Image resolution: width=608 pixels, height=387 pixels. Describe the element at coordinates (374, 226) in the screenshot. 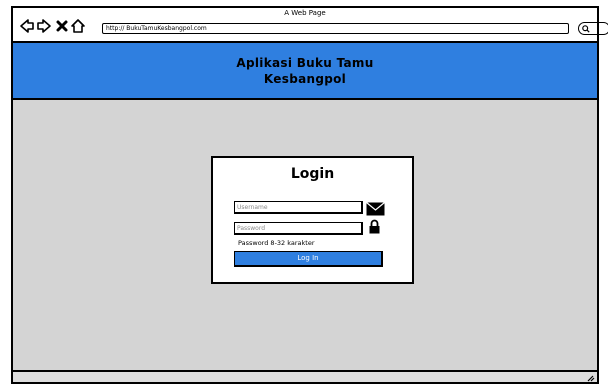

I see `lock-icon` at that location.